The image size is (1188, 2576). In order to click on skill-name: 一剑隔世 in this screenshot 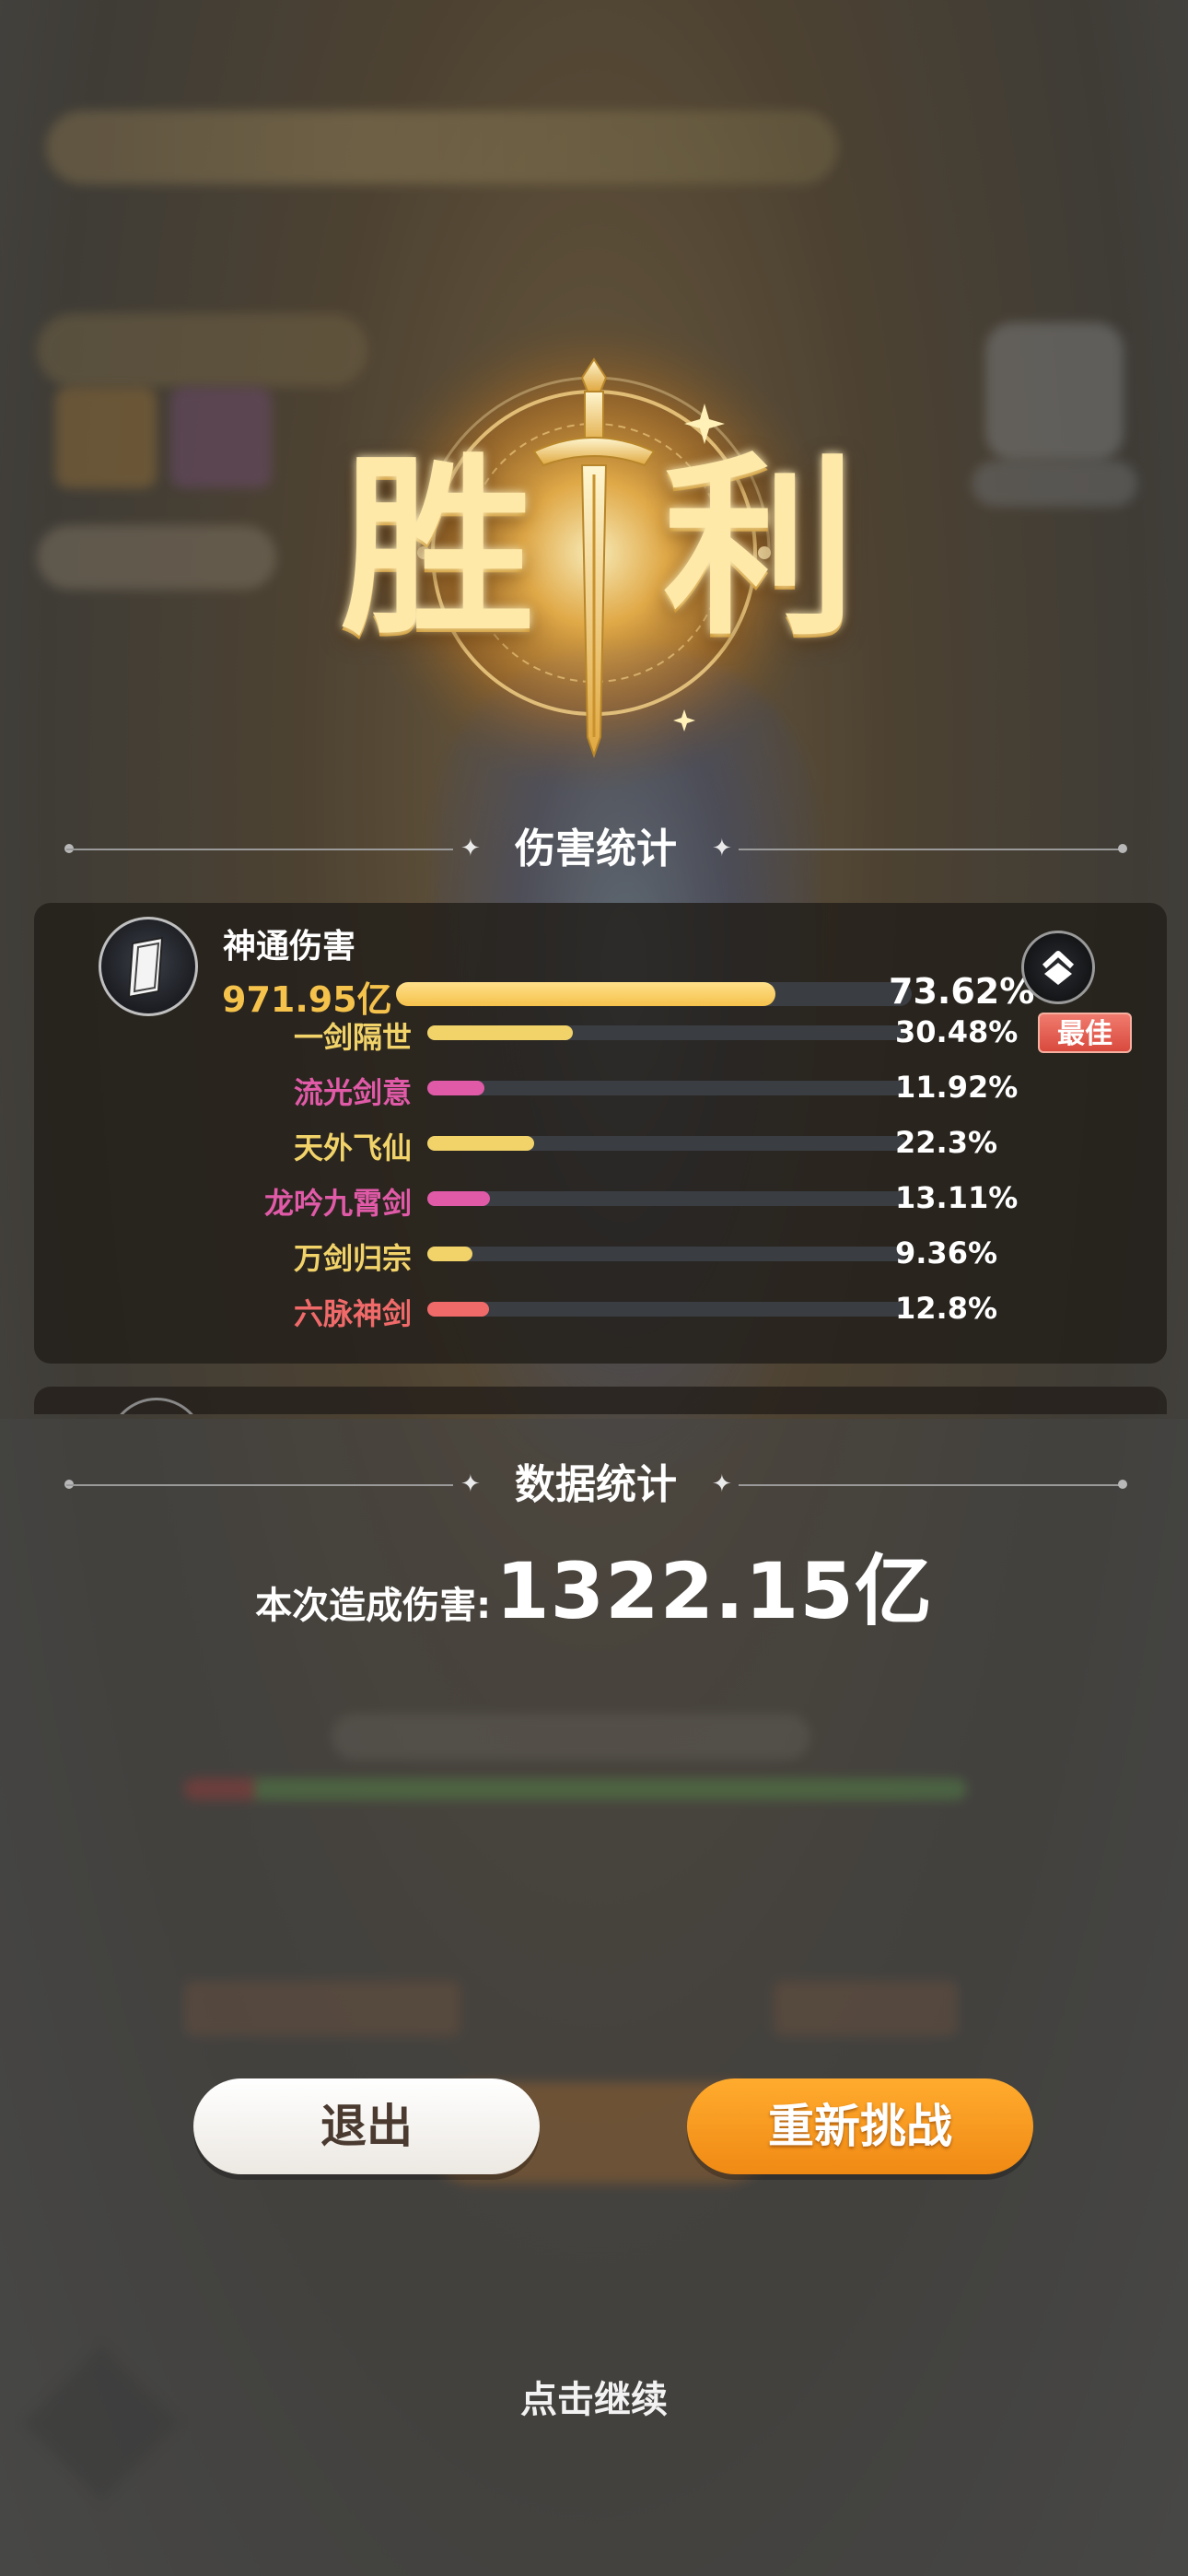, I will do `click(352, 1037)`.